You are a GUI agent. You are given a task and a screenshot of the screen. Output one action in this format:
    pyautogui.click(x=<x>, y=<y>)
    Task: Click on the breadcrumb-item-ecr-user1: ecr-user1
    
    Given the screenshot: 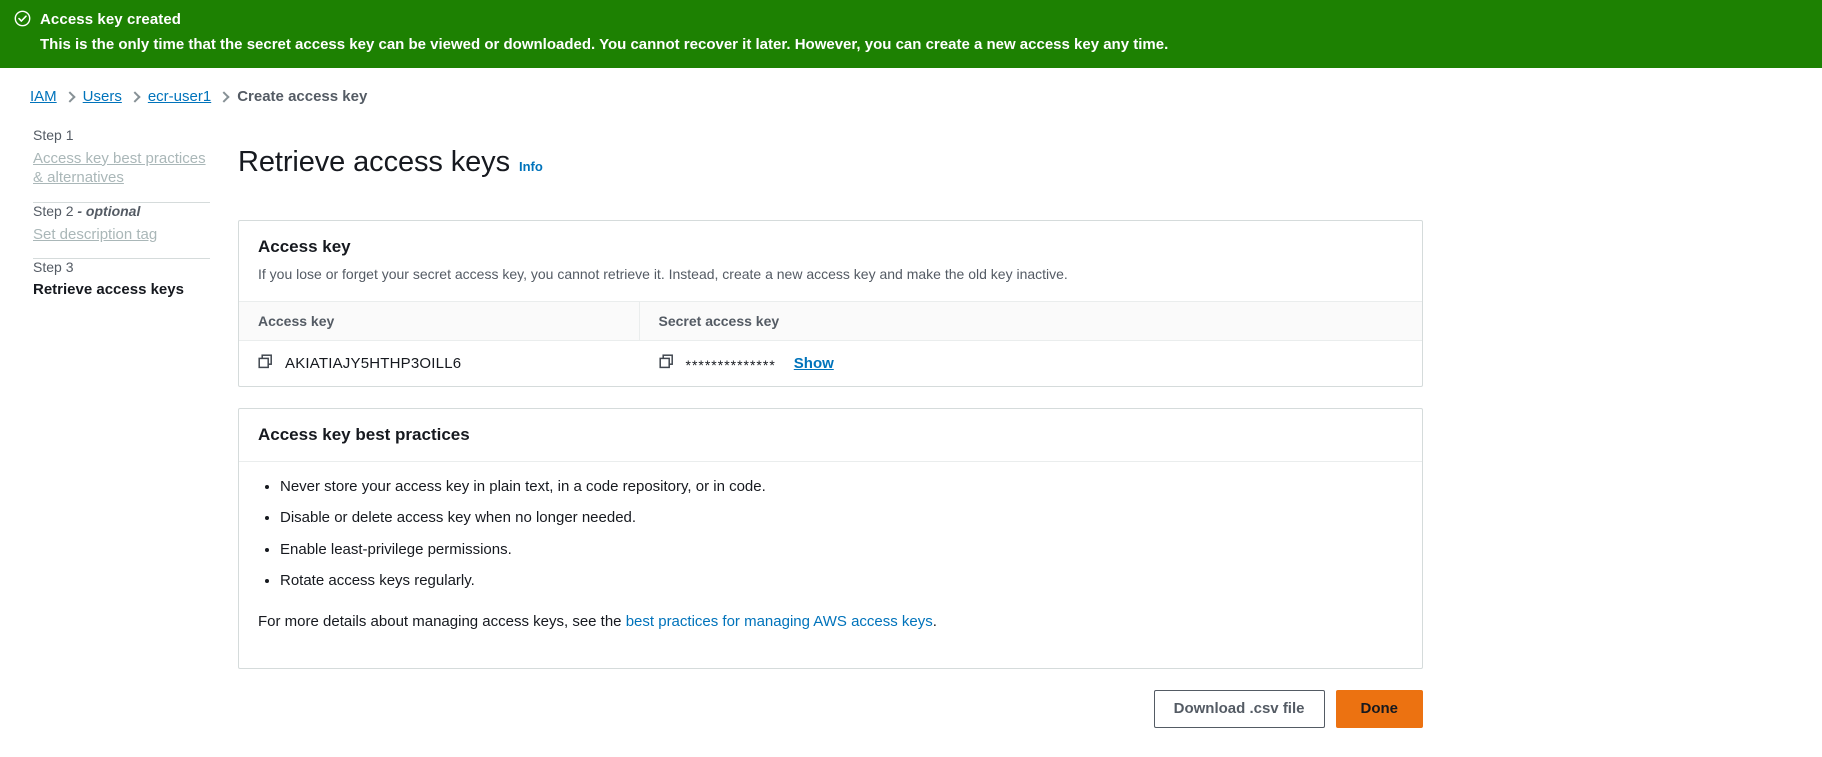 What is the action you would take?
    pyautogui.click(x=179, y=96)
    